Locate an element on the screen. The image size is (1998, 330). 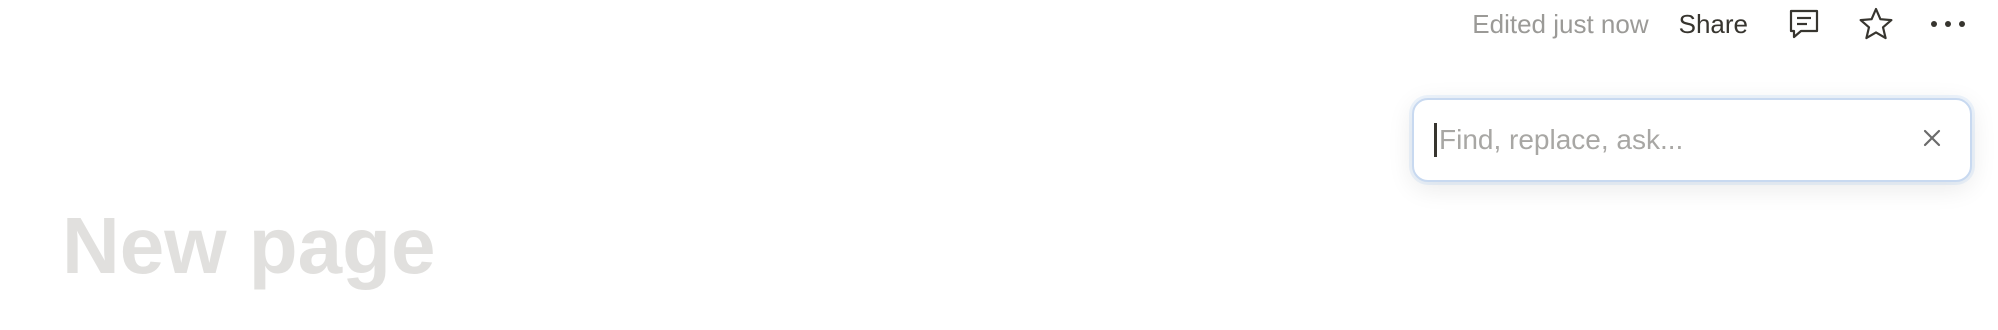
star-icon is located at coordinates (1876, 24).